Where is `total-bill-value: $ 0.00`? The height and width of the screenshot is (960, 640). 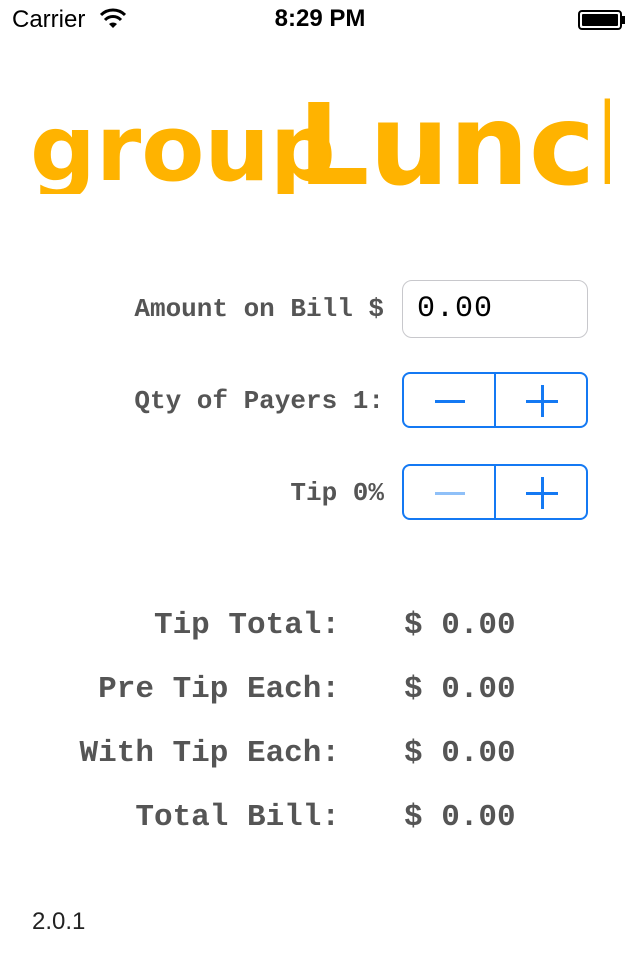
total-bill-value: $ 0.00 is located at coordinates (460, 817).